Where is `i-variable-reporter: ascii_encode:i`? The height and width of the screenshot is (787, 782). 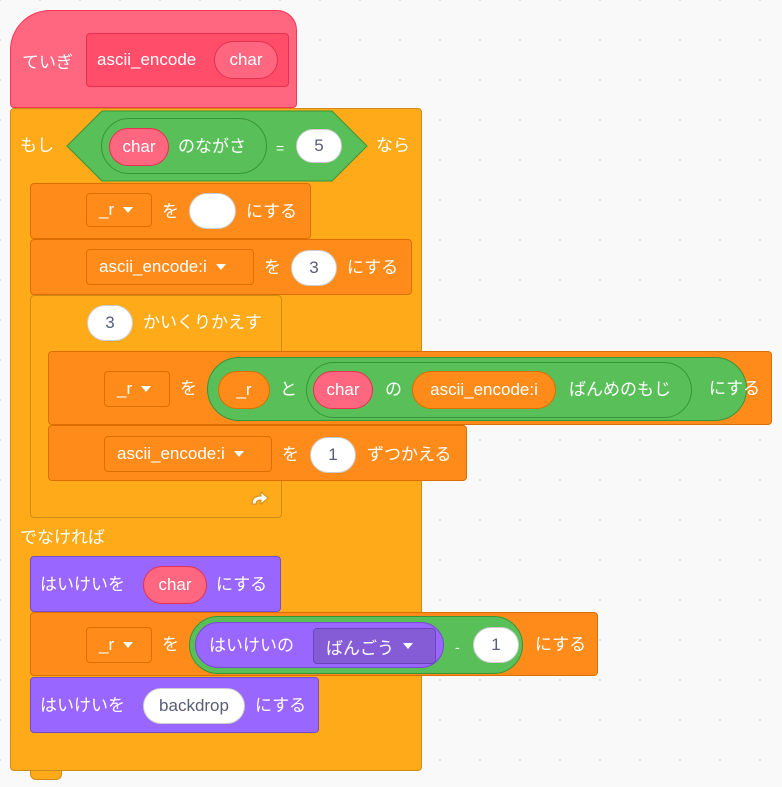
i-variable-reporter: ascii_encode:i is located at coordinates (484, 390).